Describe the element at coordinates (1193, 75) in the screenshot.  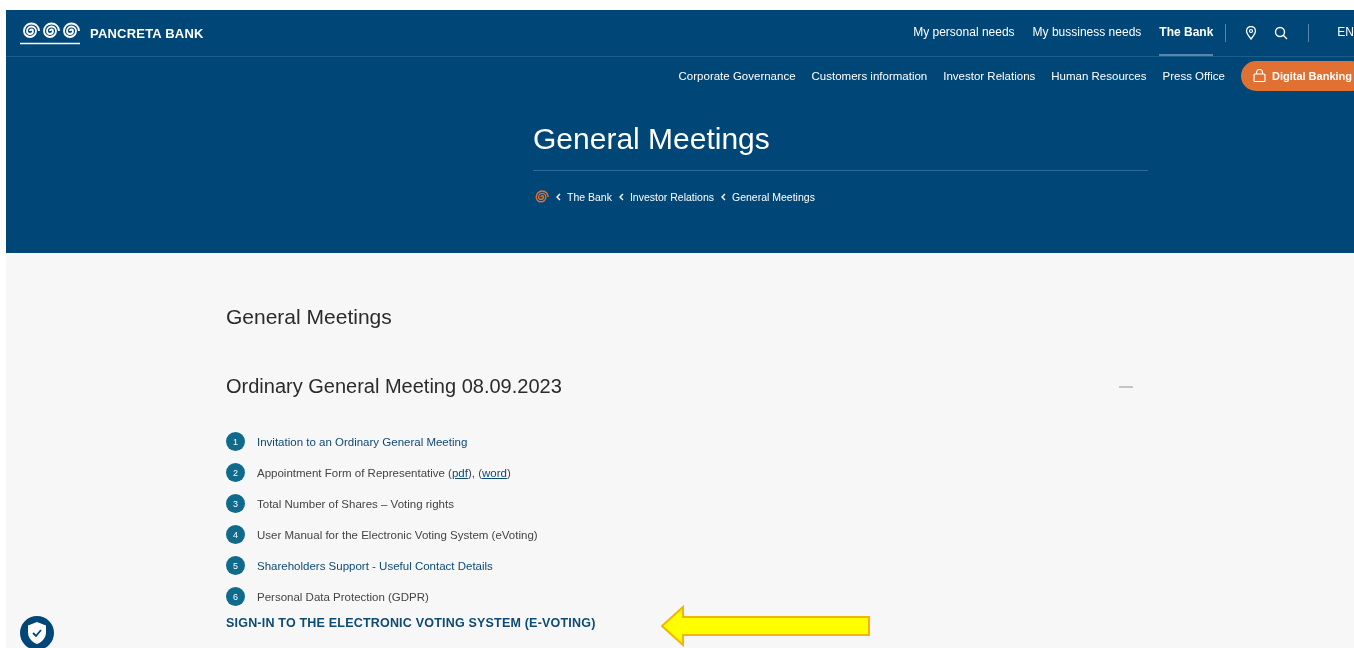
I see `section-nav-link: Press Office` at that location.